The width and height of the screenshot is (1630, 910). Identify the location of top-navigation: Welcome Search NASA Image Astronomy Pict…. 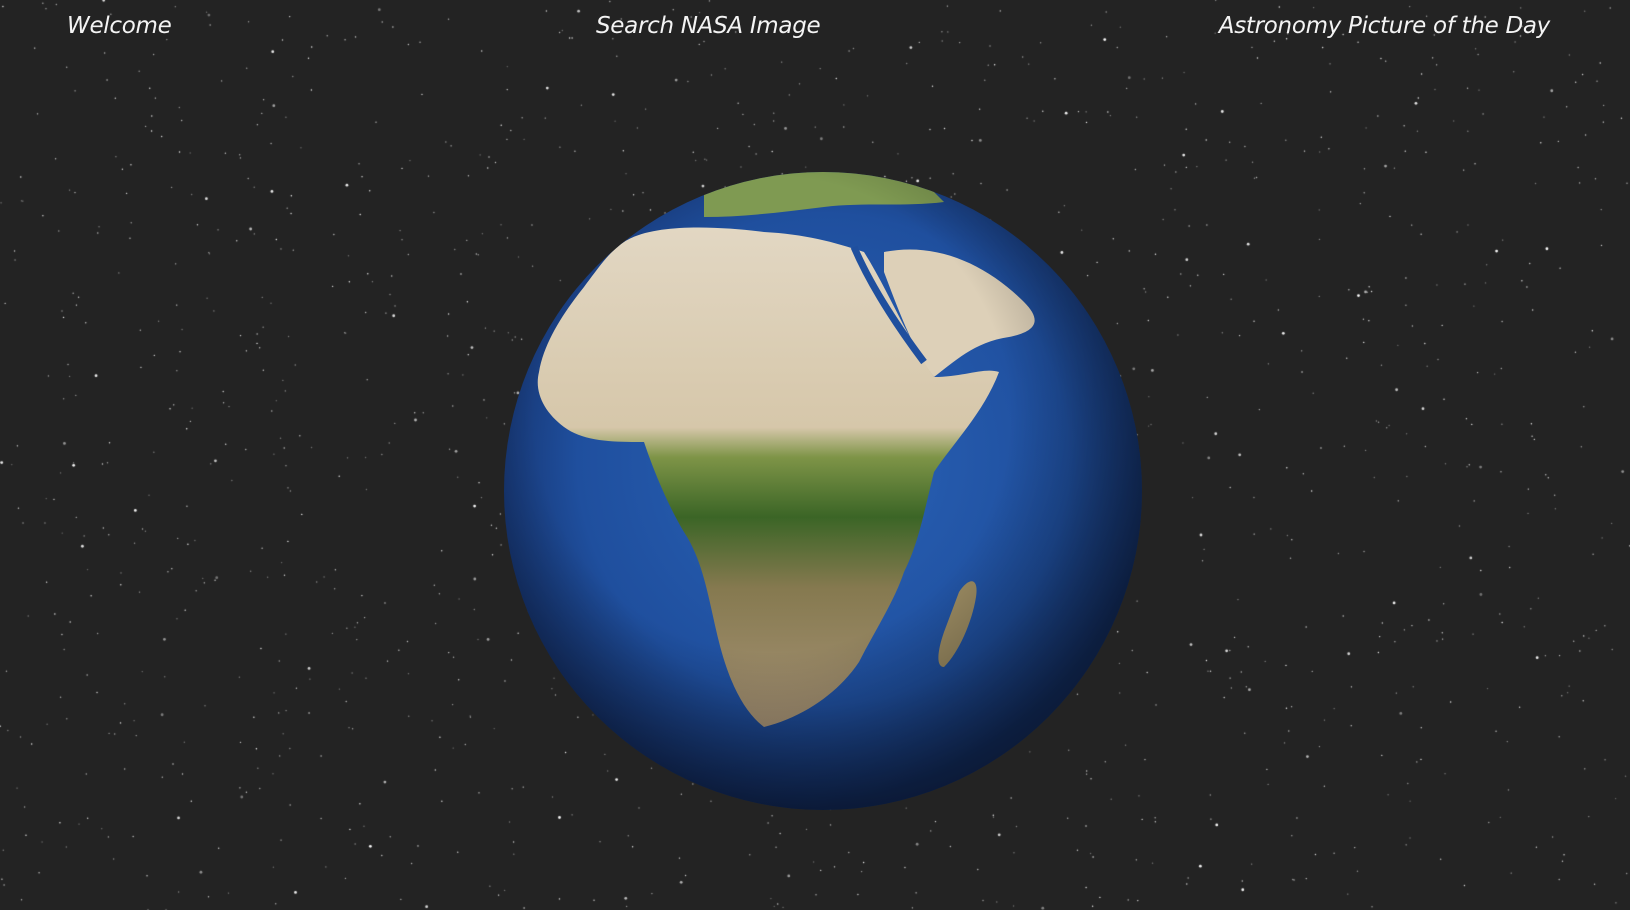
(815, 30).